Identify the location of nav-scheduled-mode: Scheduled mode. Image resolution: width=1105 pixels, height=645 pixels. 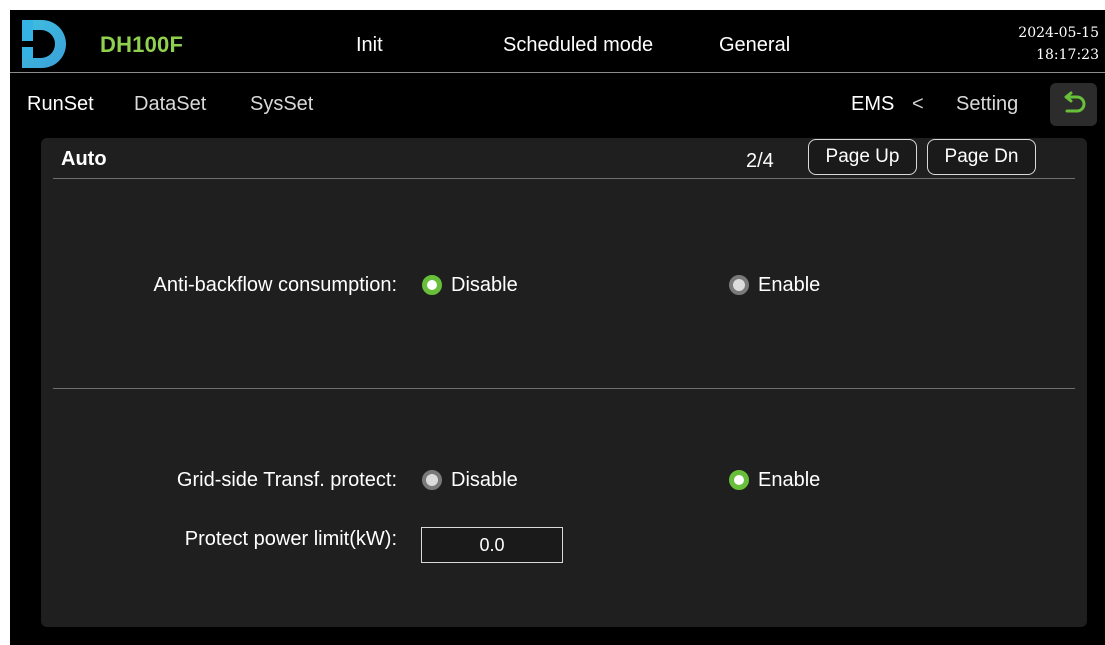
(578, 45).